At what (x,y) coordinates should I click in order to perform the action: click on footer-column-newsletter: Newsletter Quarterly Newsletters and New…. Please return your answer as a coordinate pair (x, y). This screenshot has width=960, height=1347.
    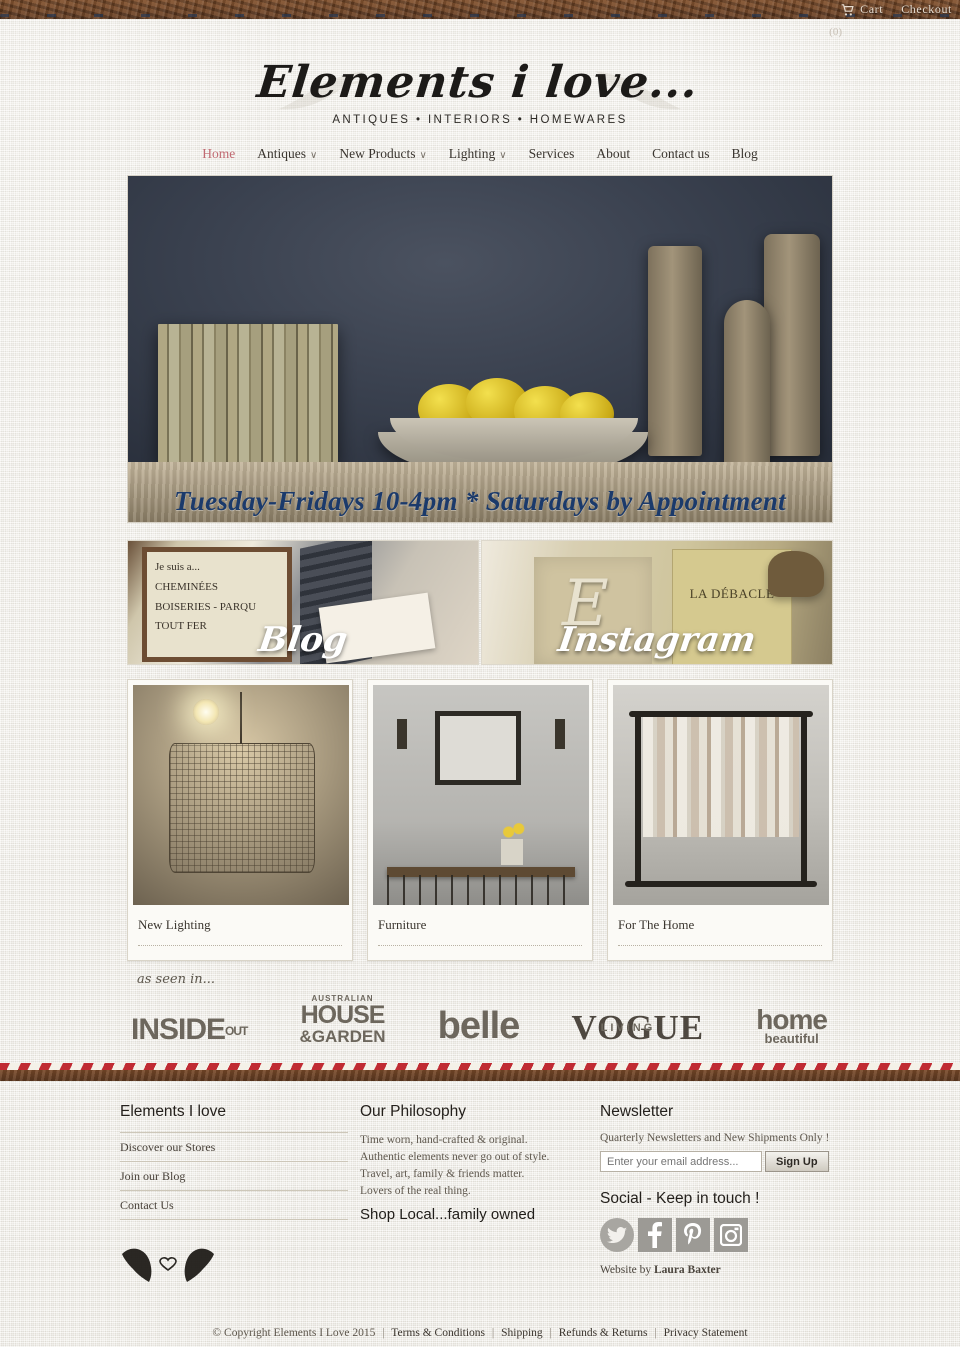
    Looking at the image, I should click on (720, 1197).